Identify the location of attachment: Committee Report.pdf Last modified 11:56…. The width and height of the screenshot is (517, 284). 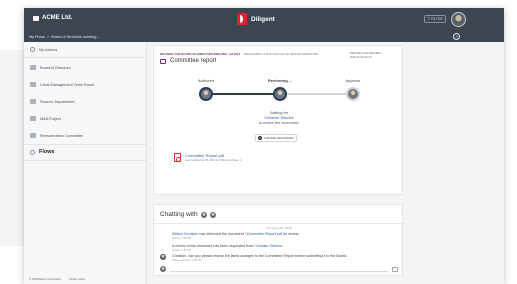
(207, 157).